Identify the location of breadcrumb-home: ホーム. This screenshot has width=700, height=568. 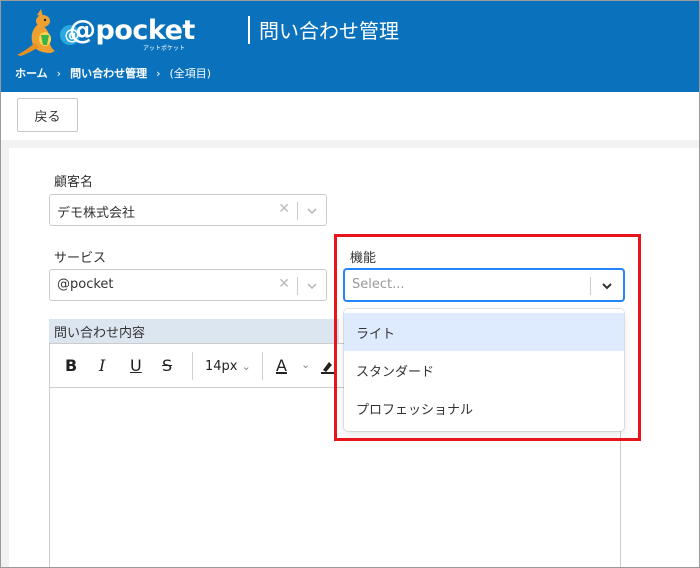
(31, 73).